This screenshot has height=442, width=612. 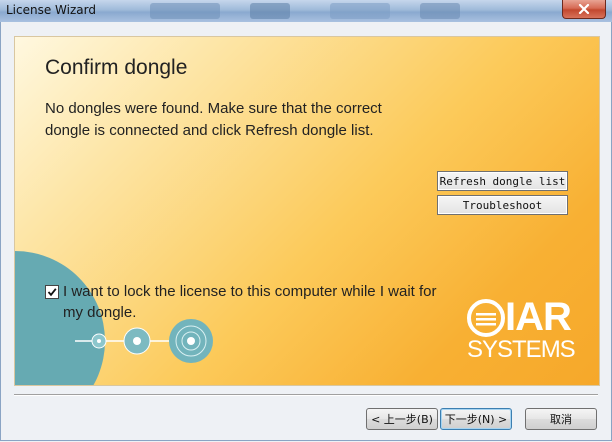 I want to click on lock-license-checkbox, so click(x=52, y=292).